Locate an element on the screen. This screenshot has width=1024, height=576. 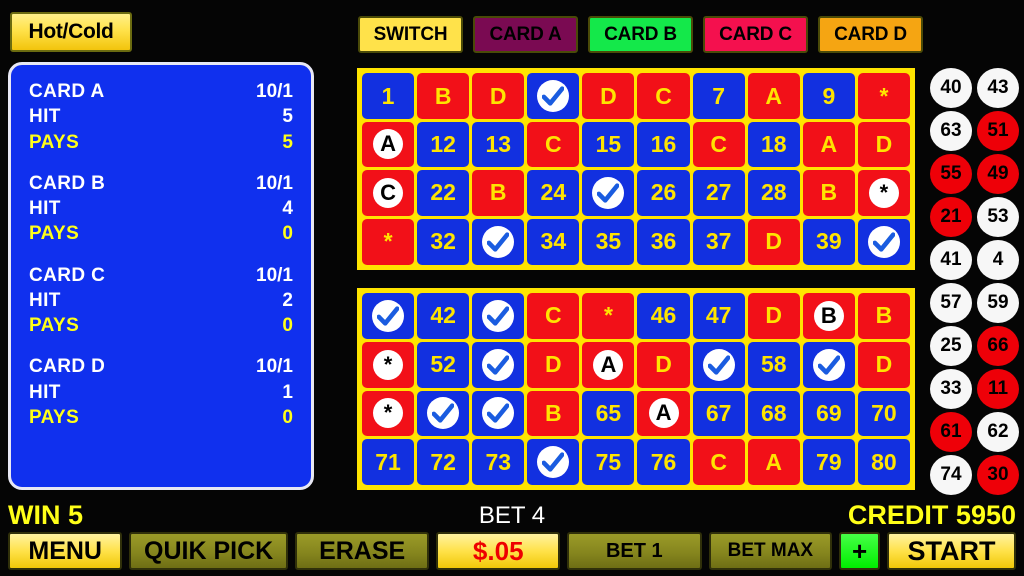
keno-cell: 24 is located at coordinates (553, 192).